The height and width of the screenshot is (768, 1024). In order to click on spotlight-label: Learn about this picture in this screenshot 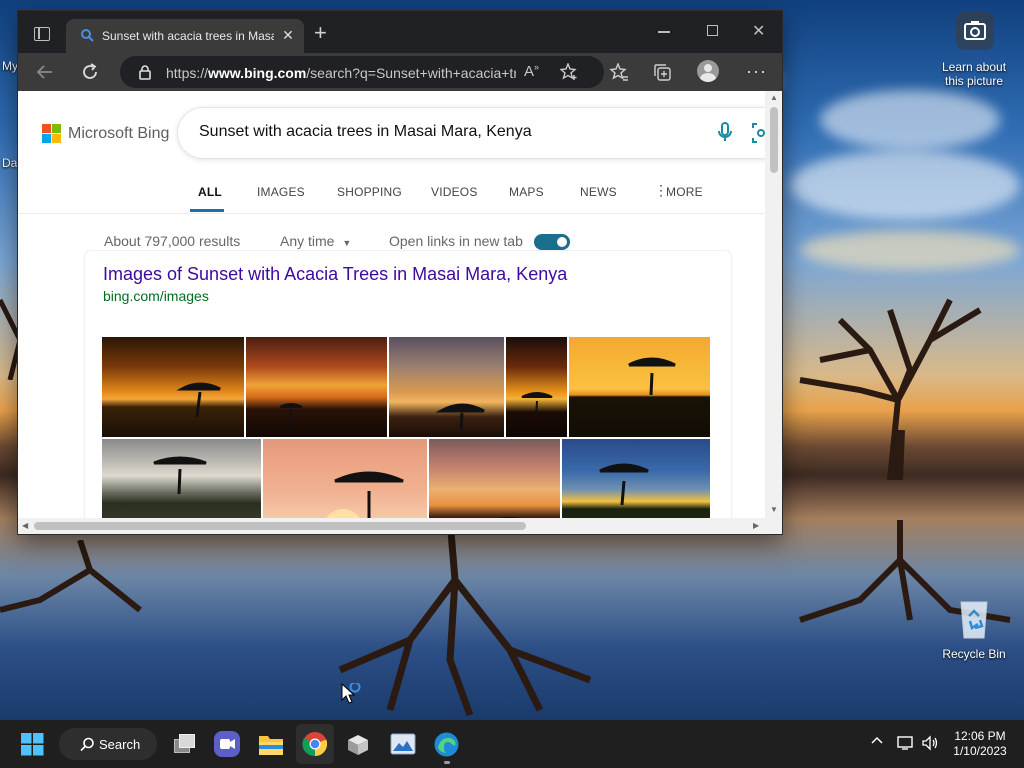, I will do `click(974, 74)`.